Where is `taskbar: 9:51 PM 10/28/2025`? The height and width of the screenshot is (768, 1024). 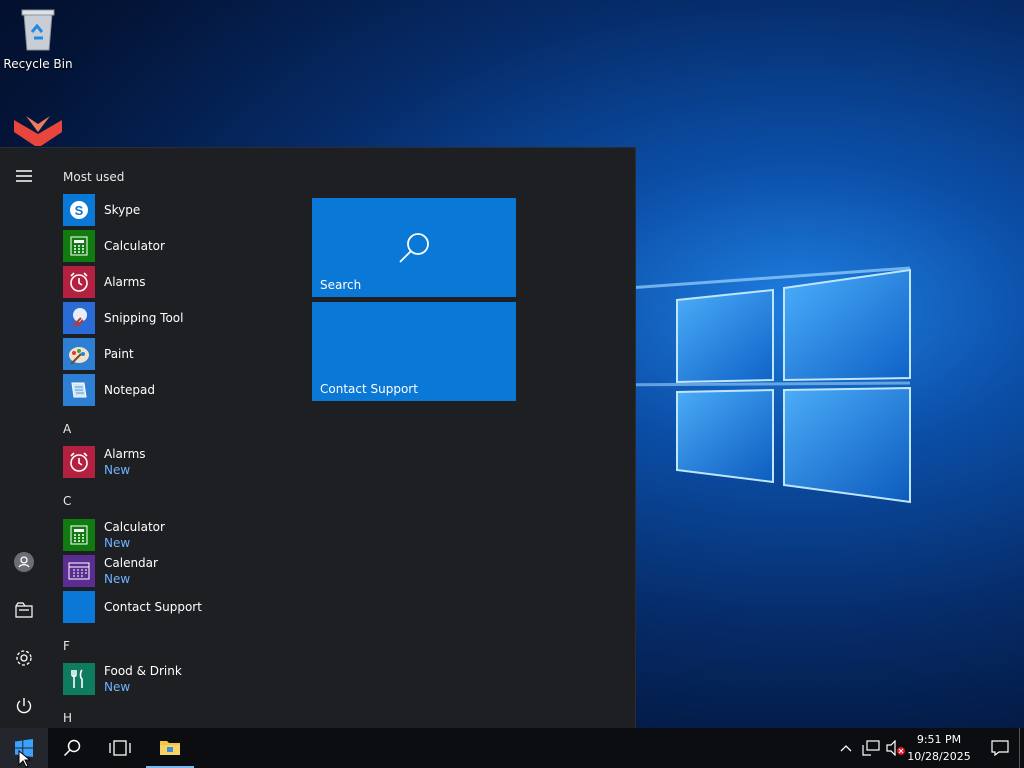 taskbar: 9:51 PM 10/28/2025 is located at coordinates (512, 748).